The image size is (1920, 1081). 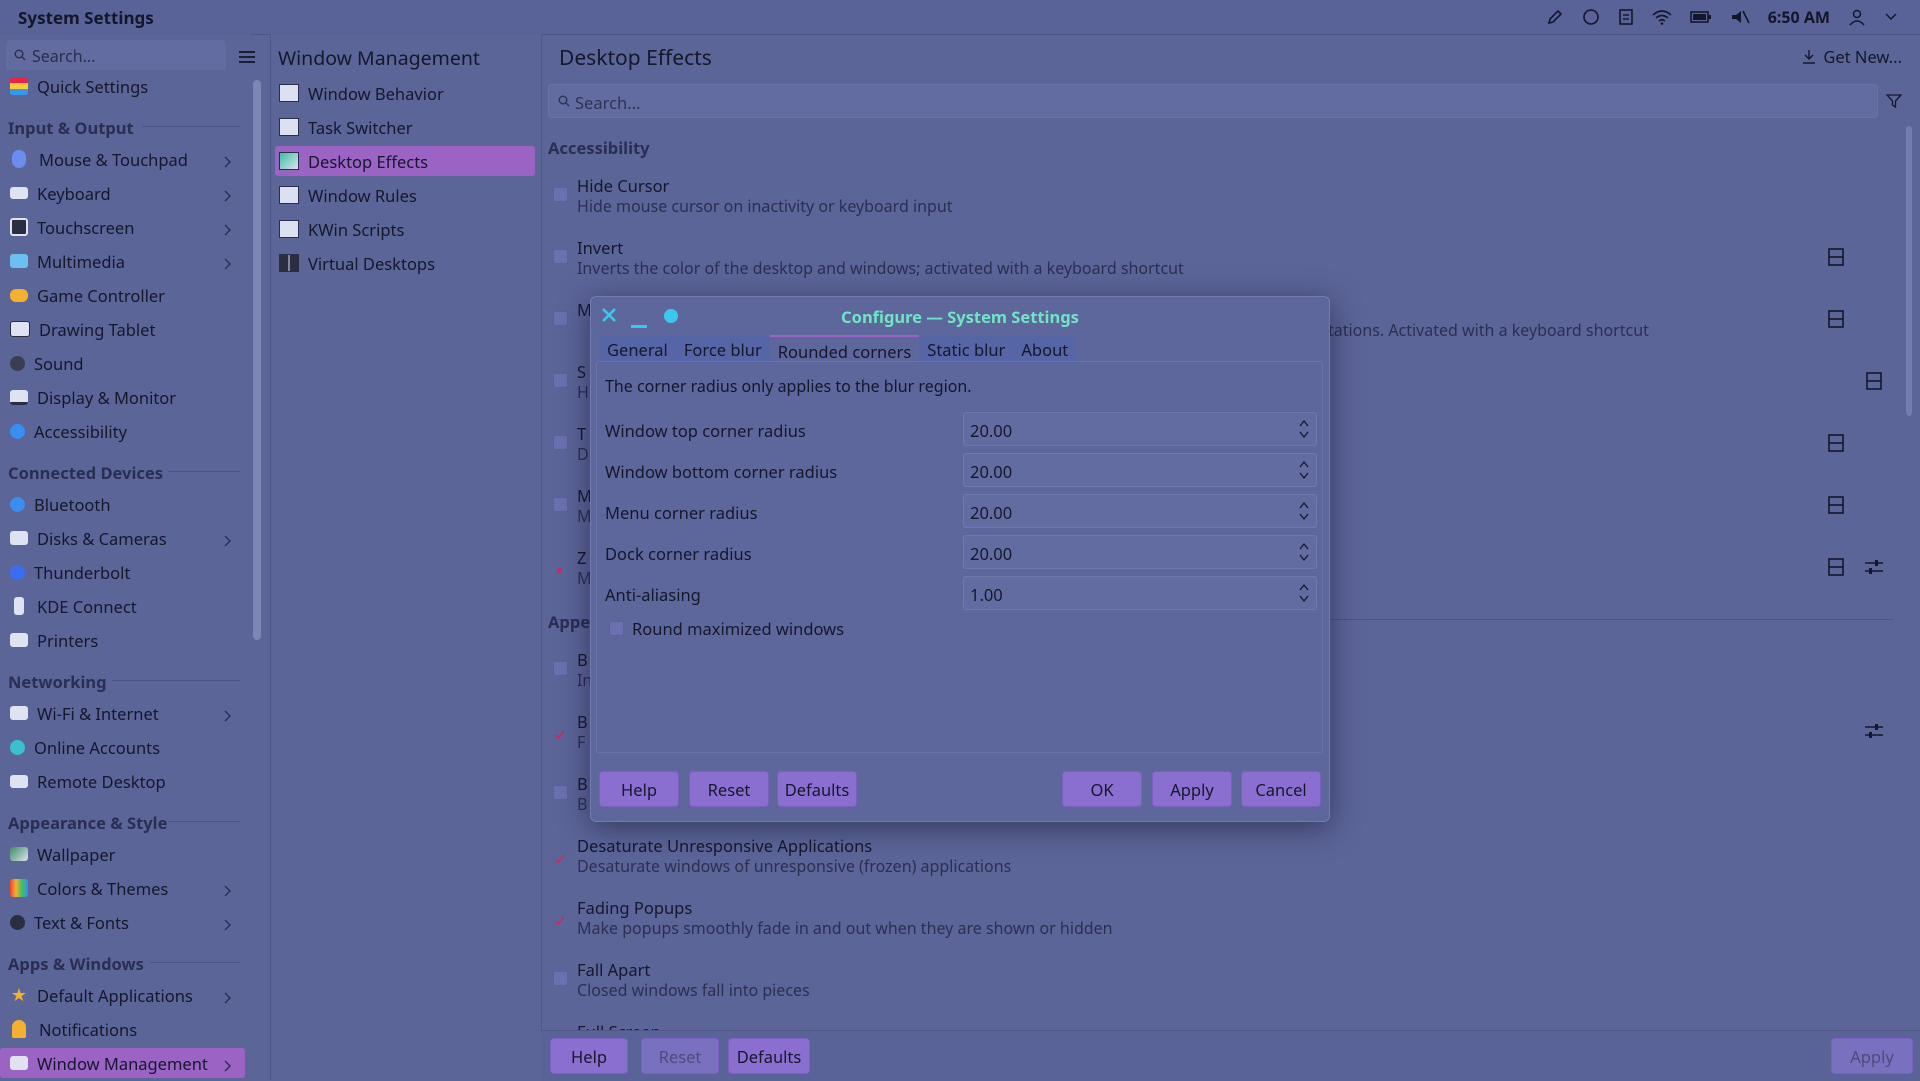 What do you see at coordinates (1102, 789) in the screenshot?
I see `dialog-ok-button: OK` at bounding box center [1102, 789].